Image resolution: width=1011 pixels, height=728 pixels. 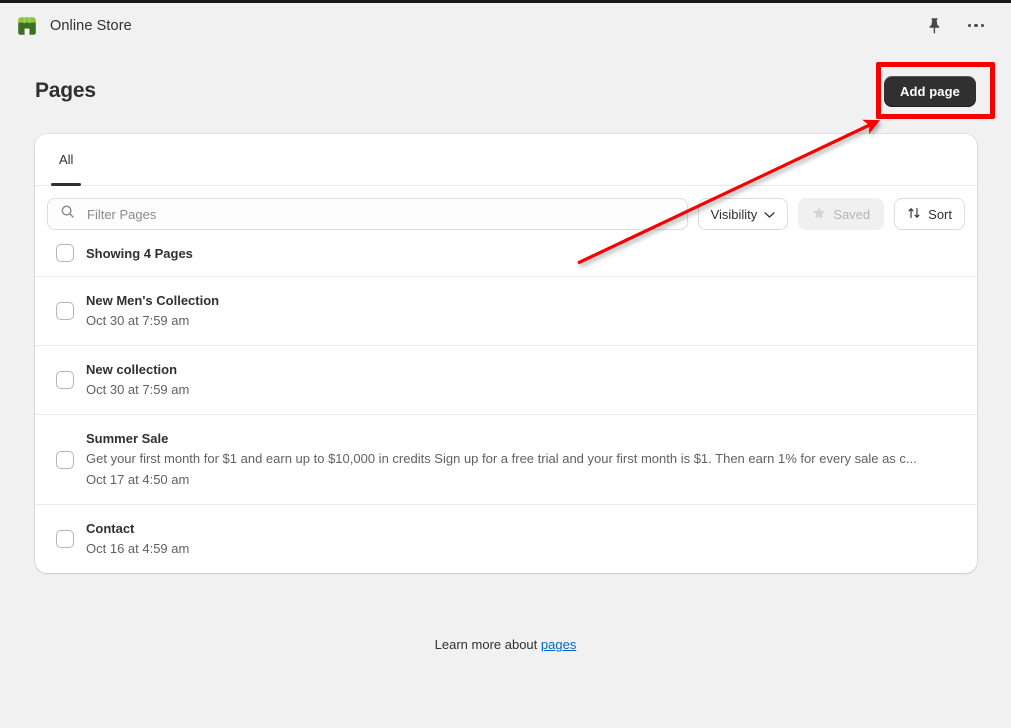 What do you see at coordinates (959, 26) in the screenshot?
I see `top-bar-actions` at bounding box center [959, 26].